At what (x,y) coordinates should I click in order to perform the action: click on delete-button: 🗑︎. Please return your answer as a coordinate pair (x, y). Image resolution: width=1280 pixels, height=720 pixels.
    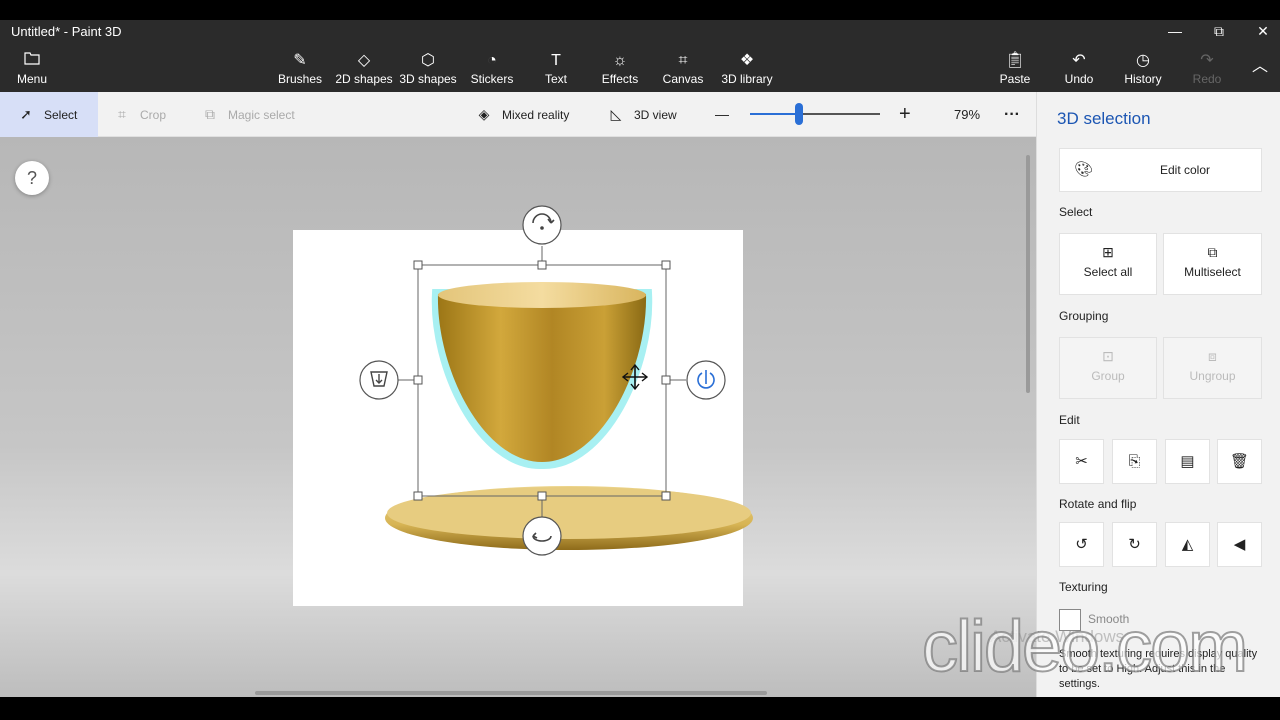
    Looking at the image, I should click on (1239, 461).